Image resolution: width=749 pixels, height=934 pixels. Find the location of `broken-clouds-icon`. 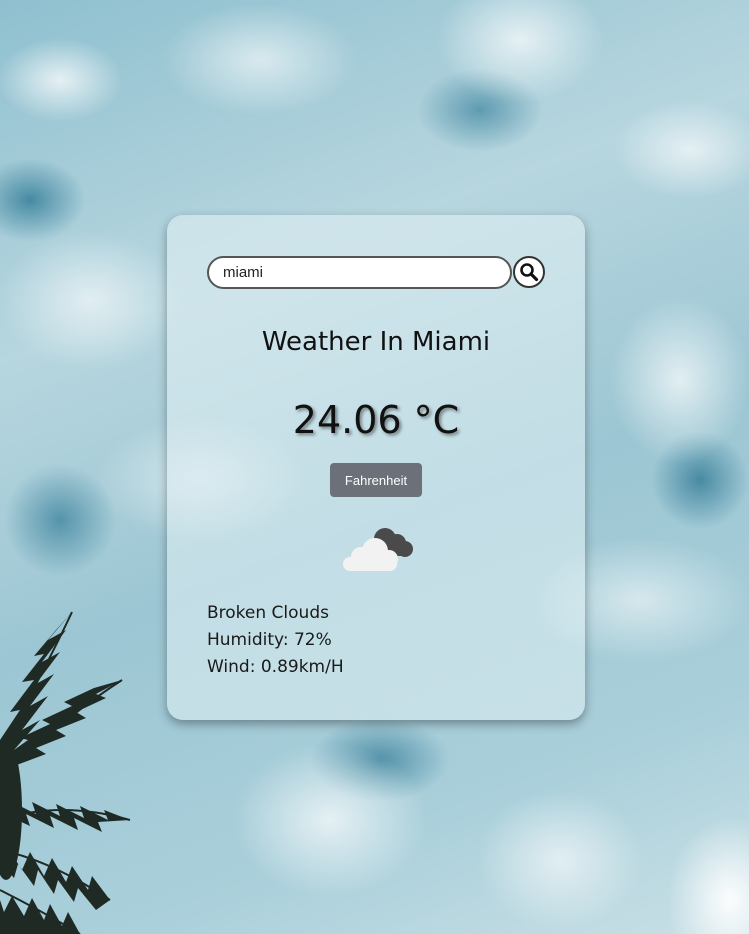

broken-clouds-icon is located at coordinates (378, 549).